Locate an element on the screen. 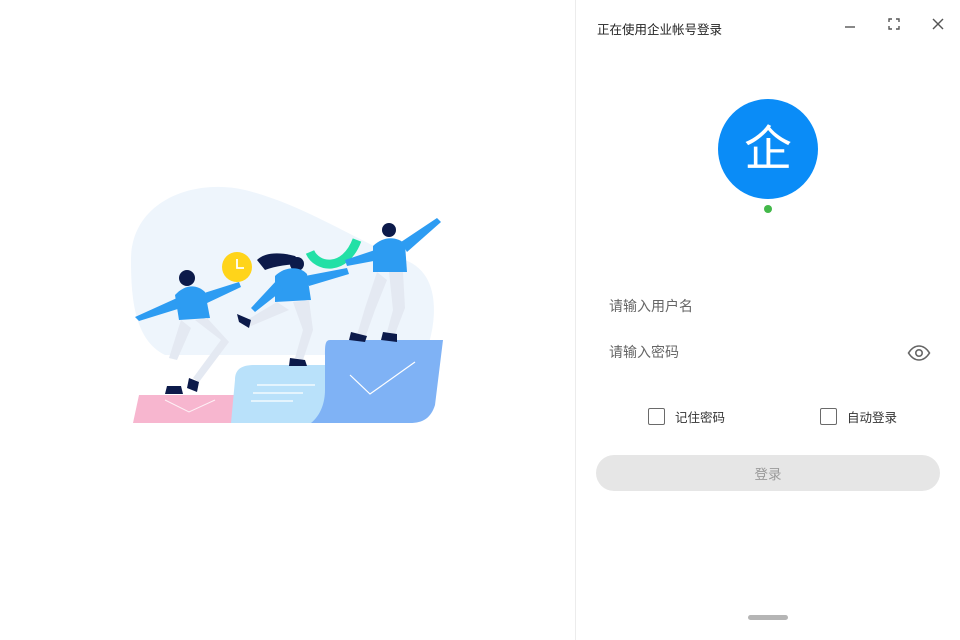 Image resolution: width=960 pixels, height=640 pixels. remember-password-box is located at coordinates (656, 416).